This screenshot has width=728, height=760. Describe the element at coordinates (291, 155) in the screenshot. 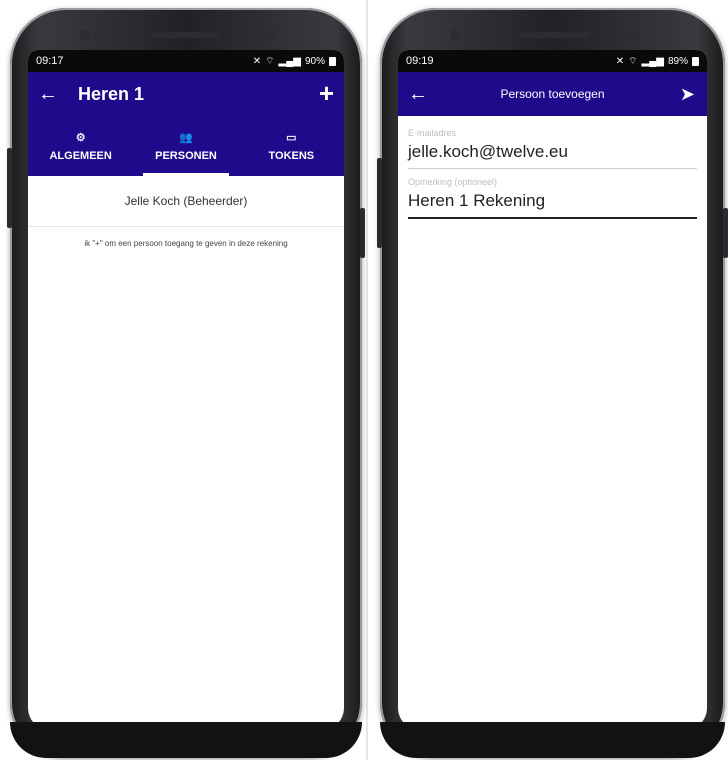

I see `tab-label: TOKENS` at that location.